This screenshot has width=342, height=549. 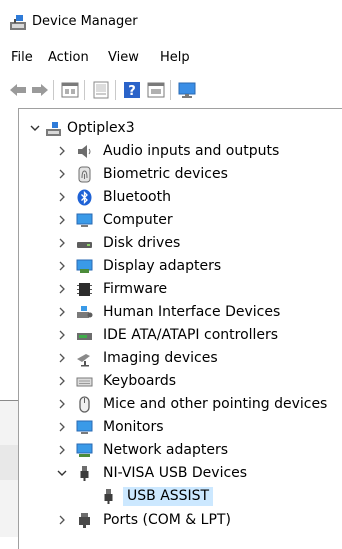 What do you see at coordinates (135, 289) in the screenshot?
I see `tree-item-label: Firmware` at bounding box center [135, 289].